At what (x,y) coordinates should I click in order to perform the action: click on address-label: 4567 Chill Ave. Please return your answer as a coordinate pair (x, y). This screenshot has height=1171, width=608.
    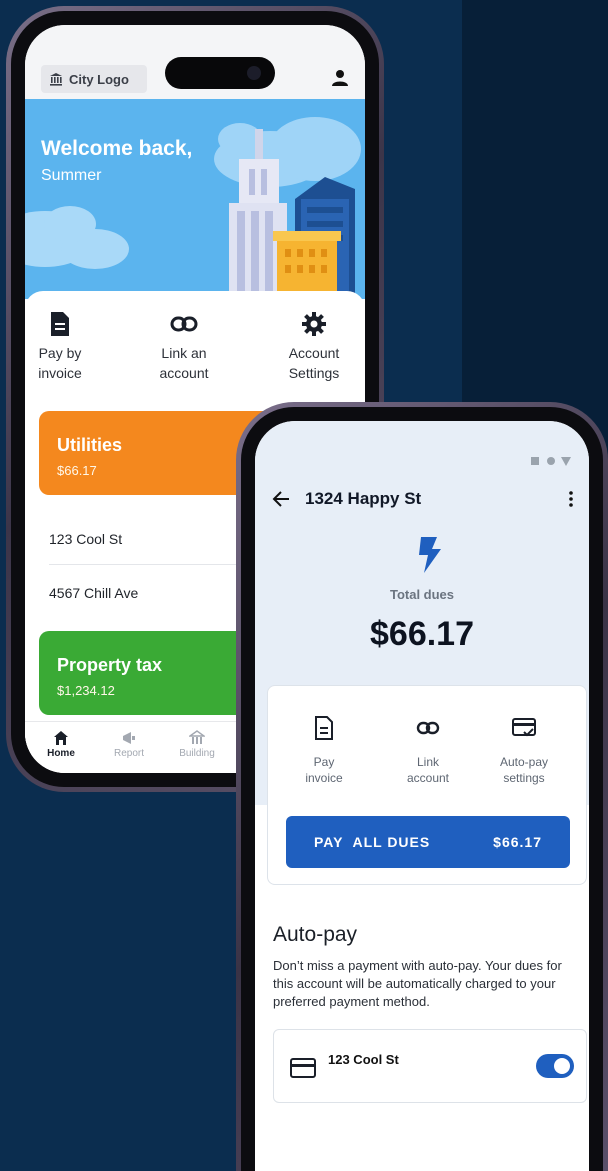
    Looking at the image, I should click on (94, 593).